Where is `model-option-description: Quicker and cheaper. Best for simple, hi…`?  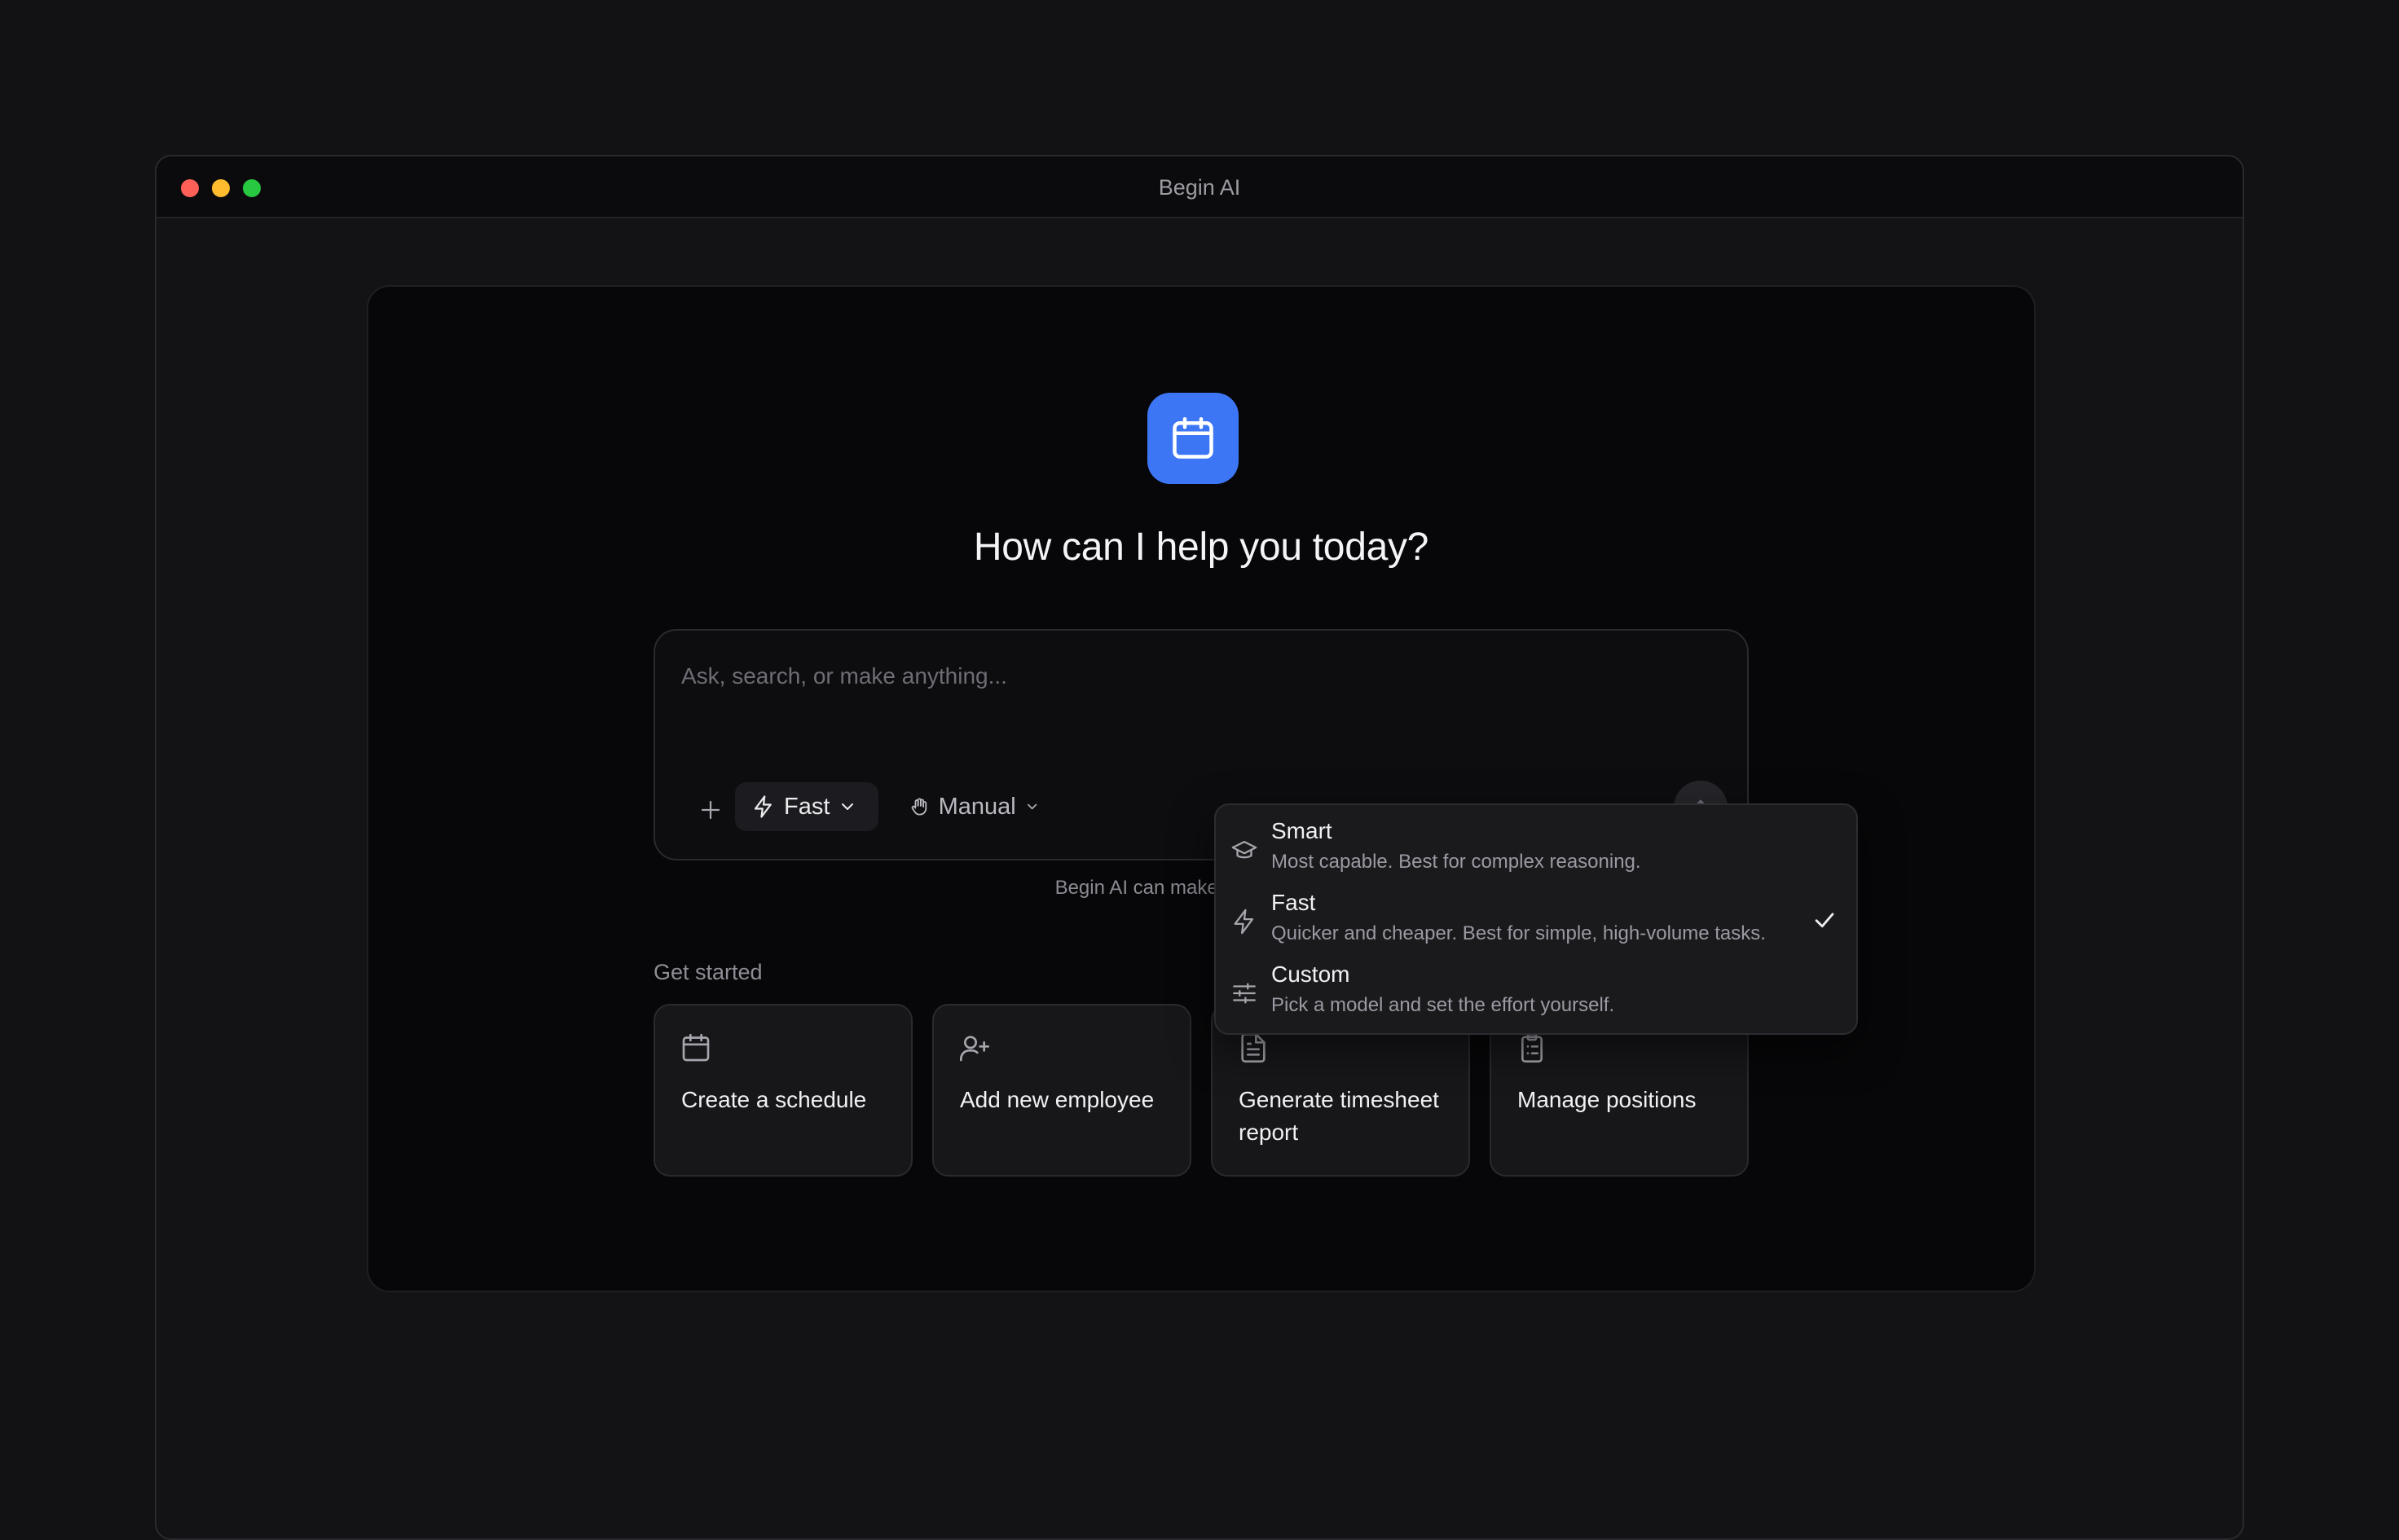 model-option-description: Quicker and cheaper. Best for simple, hi… is located at coordinates (1518, 933).